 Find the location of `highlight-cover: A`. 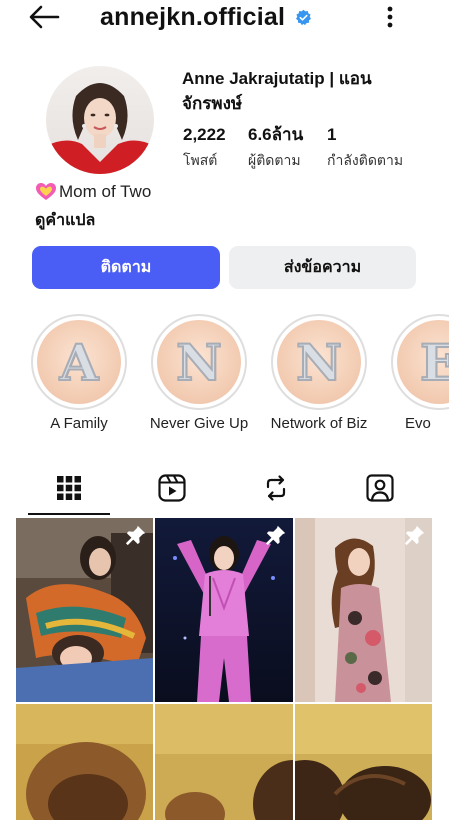

highlight-cover: A is located at coordinates (79, 362).